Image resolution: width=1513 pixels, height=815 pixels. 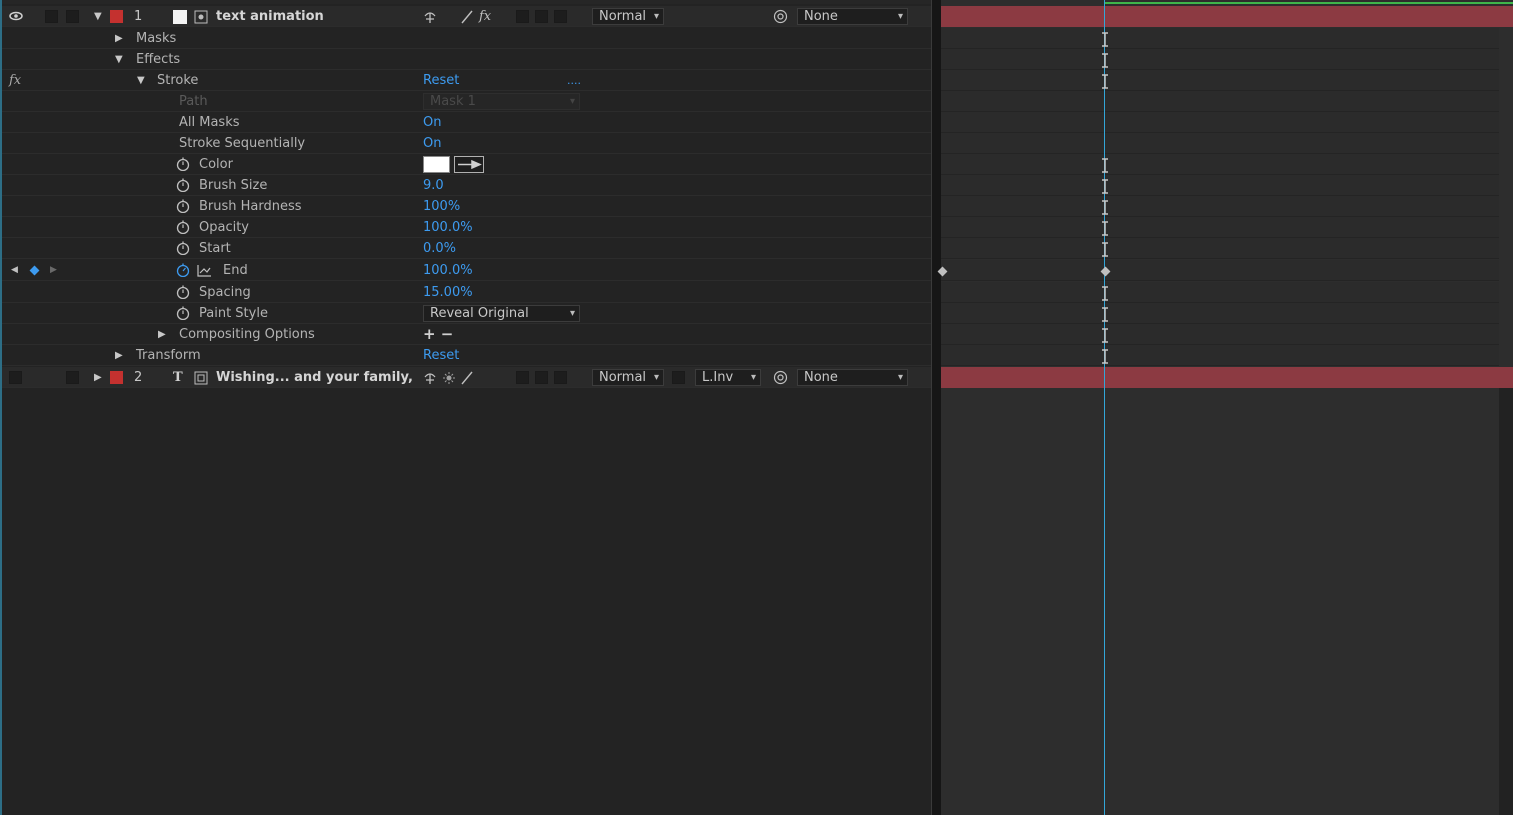 I want to click on property-row-spacing: Spacing 15.00%, so click(x=466, y=292).